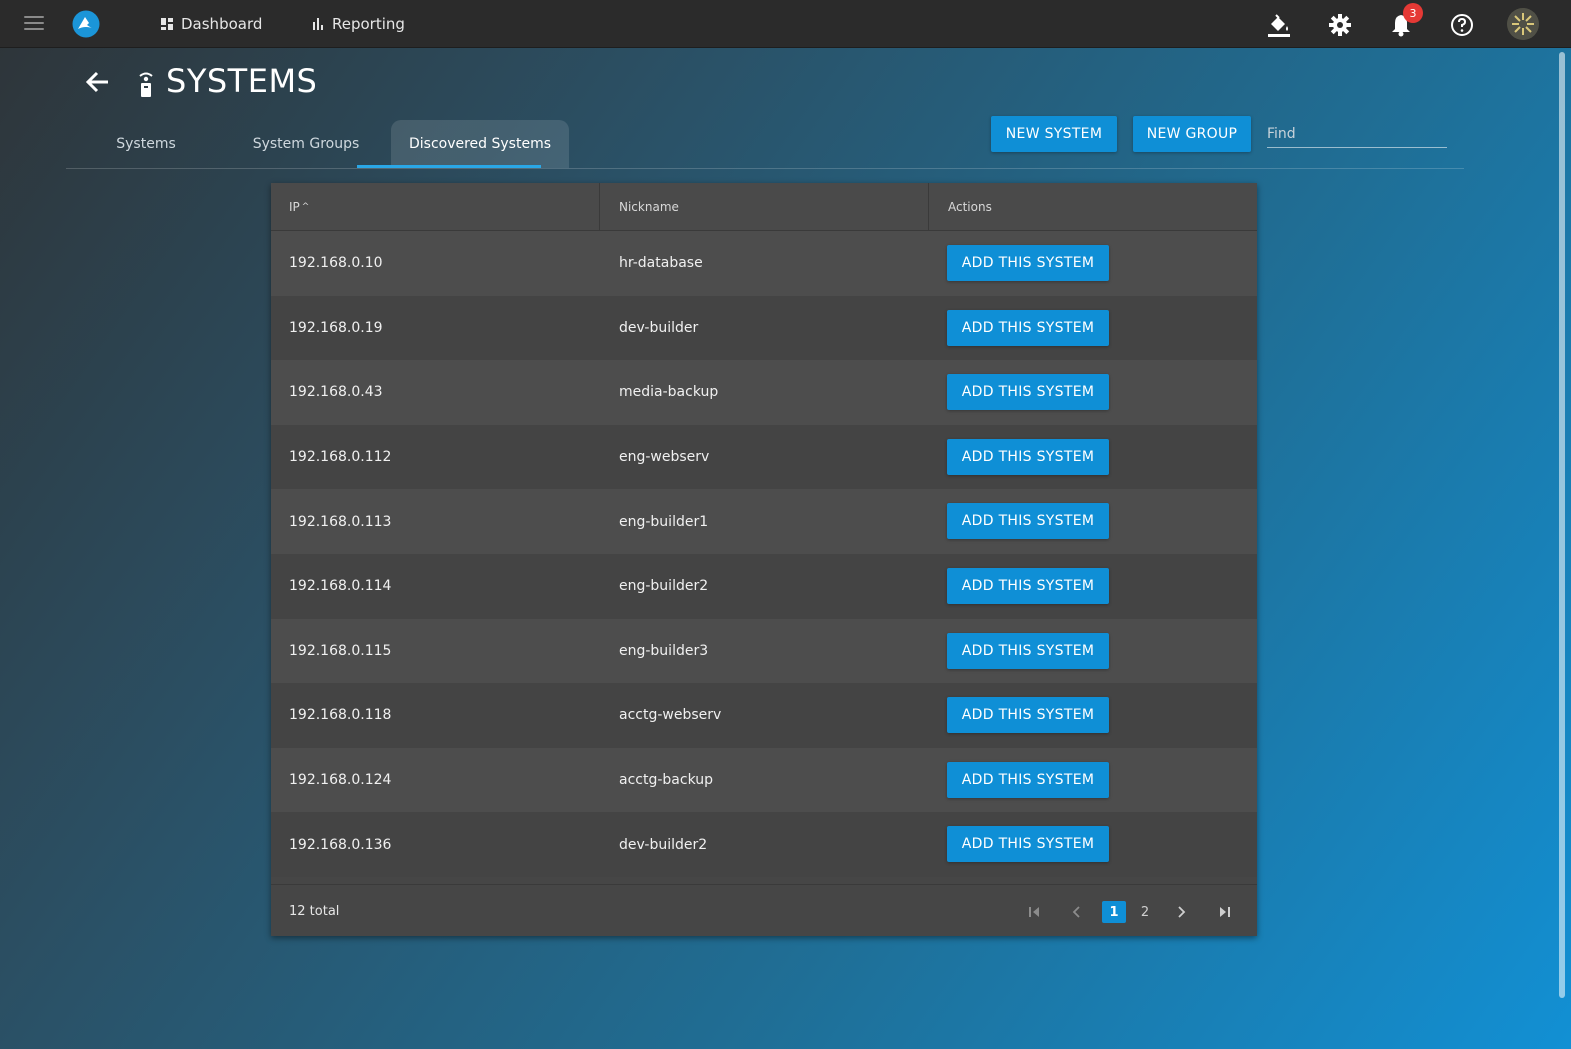 The width and height of the screenshot is (1571, 1049). I want to click on next-page-icon, so click(1181, 912).